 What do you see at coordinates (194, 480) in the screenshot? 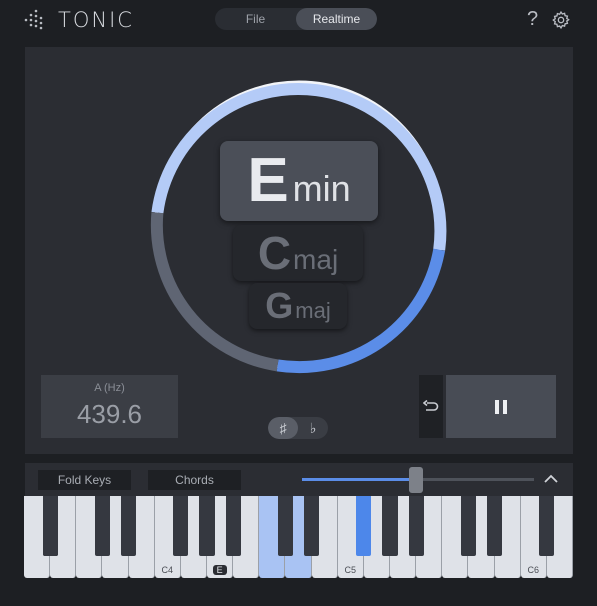
I see `chords-button: Chords` at bounding box center [194, 480].